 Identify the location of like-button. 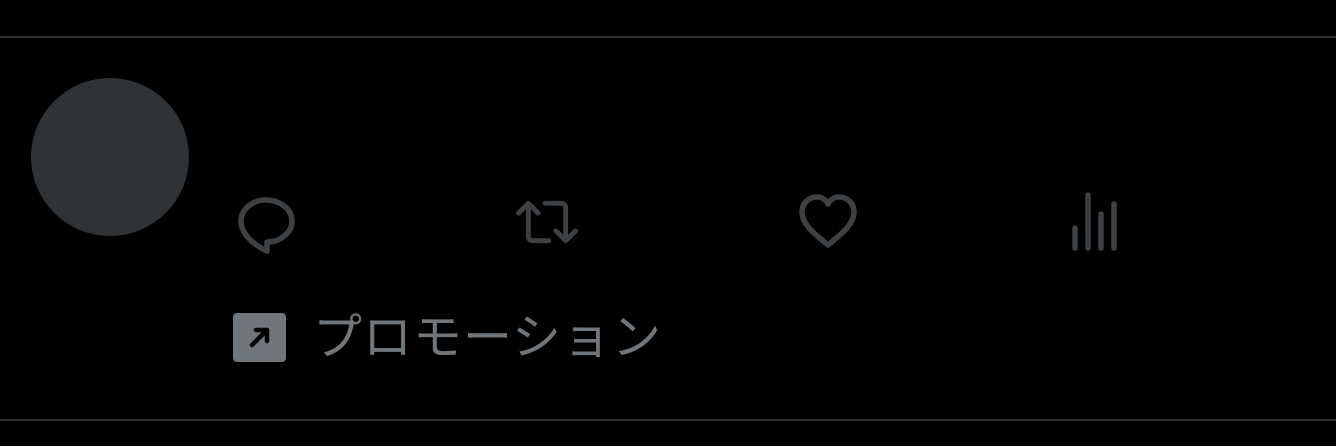
(828, 222).